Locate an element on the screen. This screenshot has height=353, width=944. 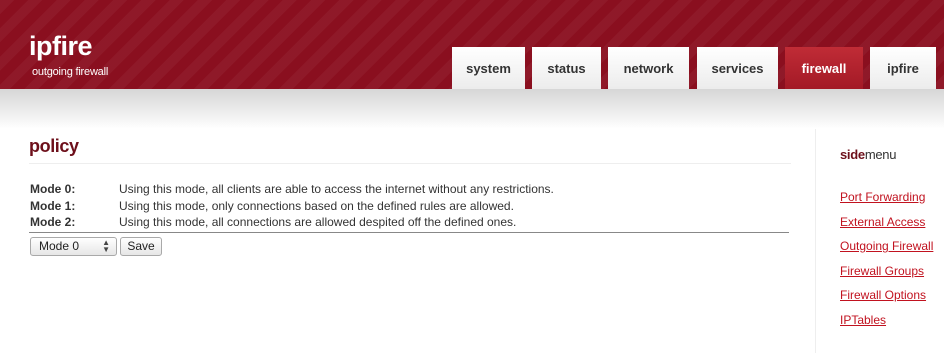
header-shadow-band is located at coordinates (472, 109).